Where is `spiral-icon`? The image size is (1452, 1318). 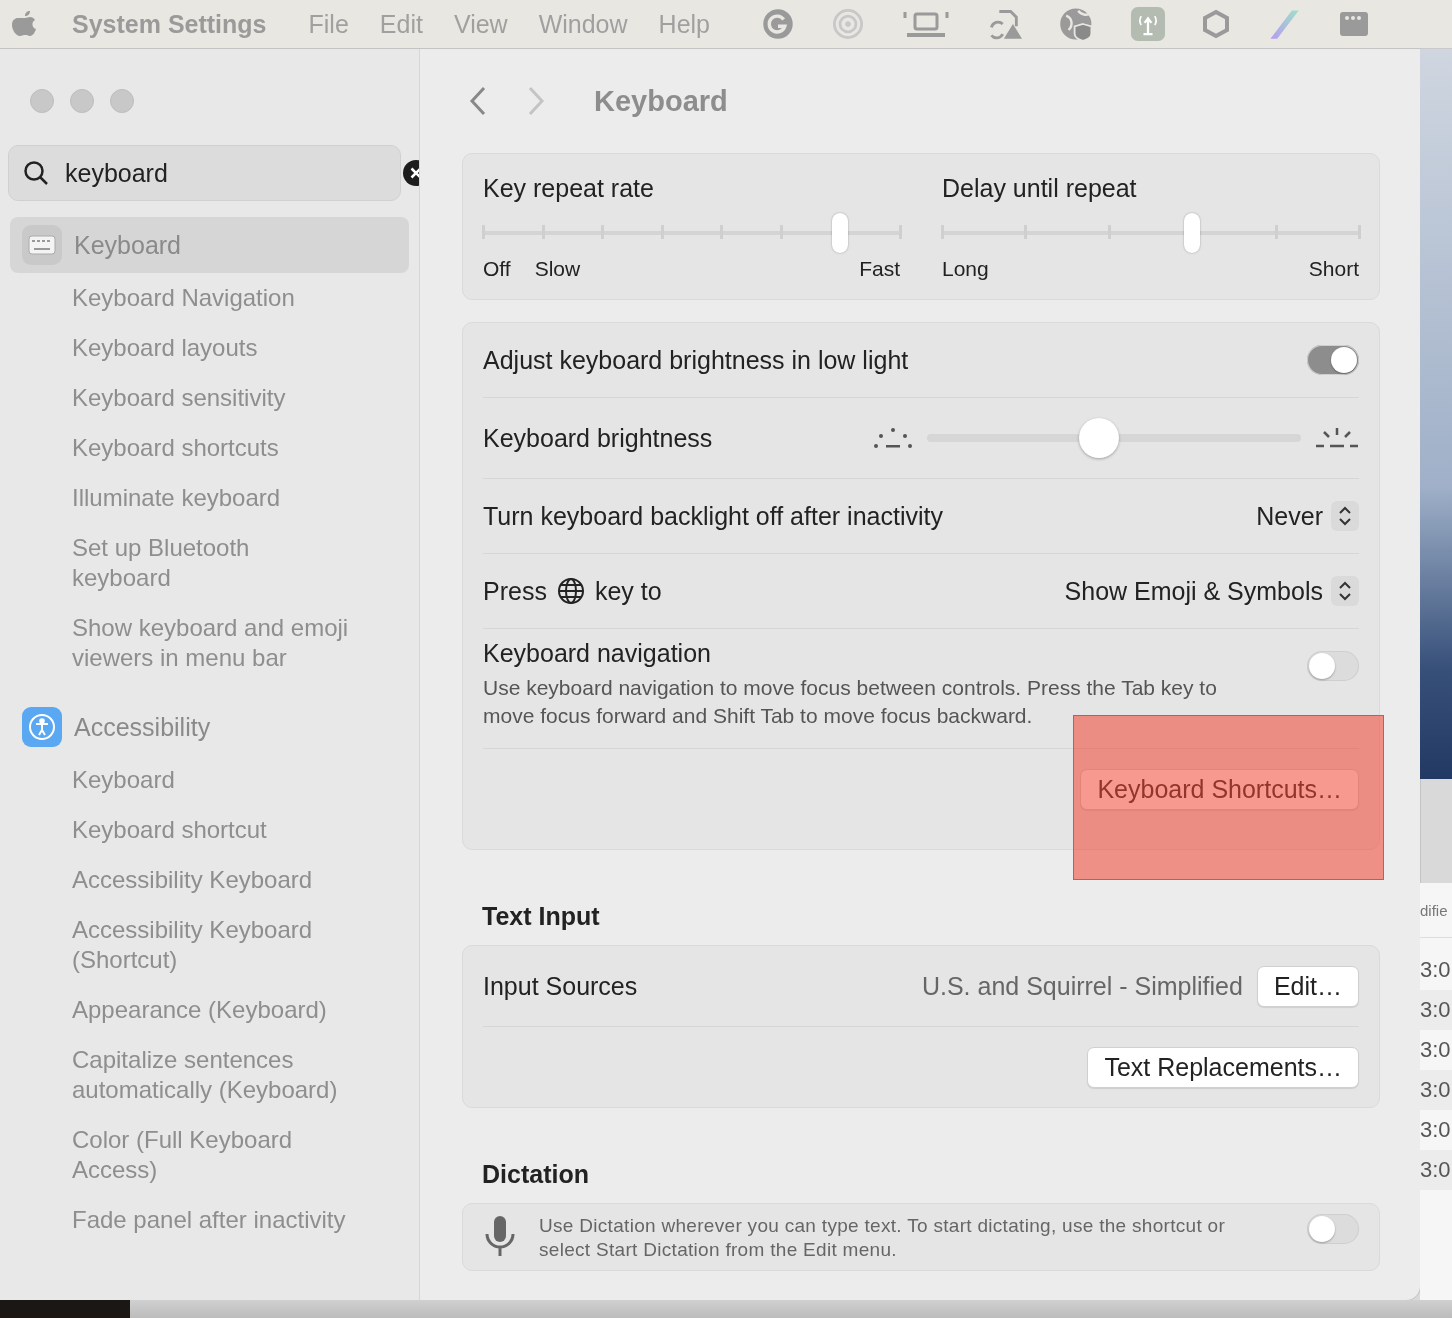 spiral-icon is located at coordinates (848, 24).